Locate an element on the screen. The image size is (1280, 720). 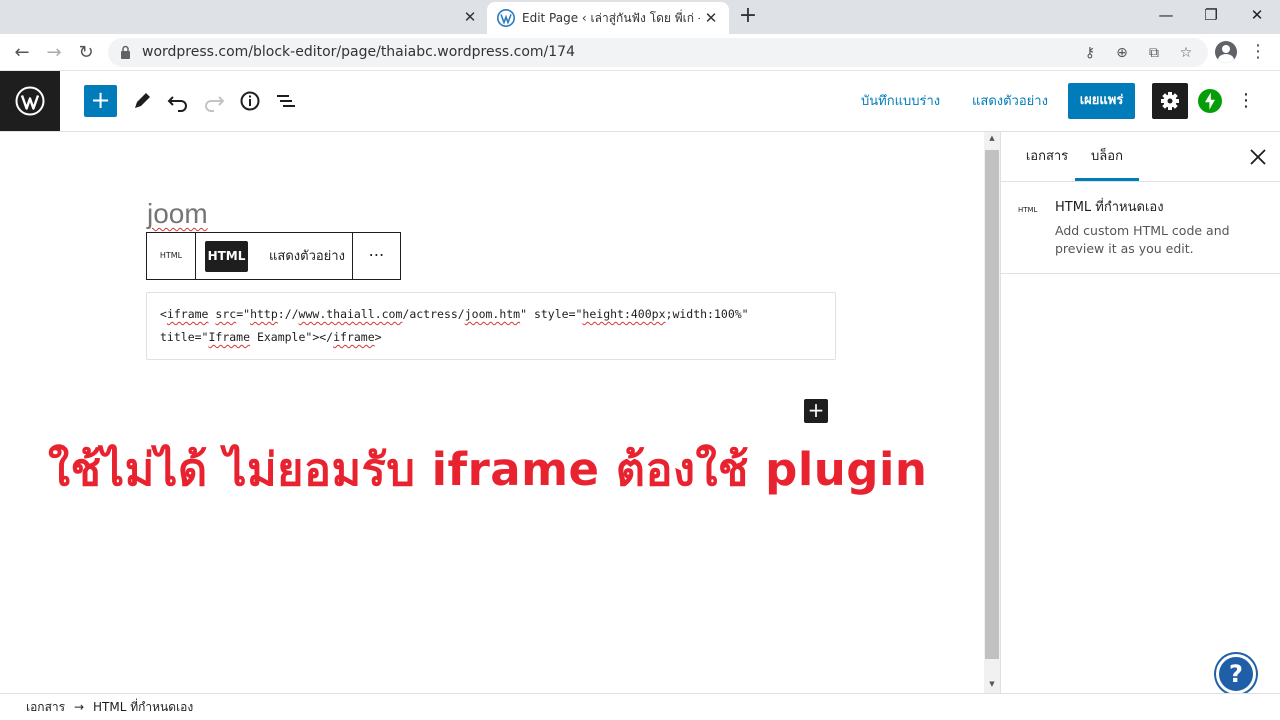
jetpack-bolt-icon is located at coordinates (1210, 101).